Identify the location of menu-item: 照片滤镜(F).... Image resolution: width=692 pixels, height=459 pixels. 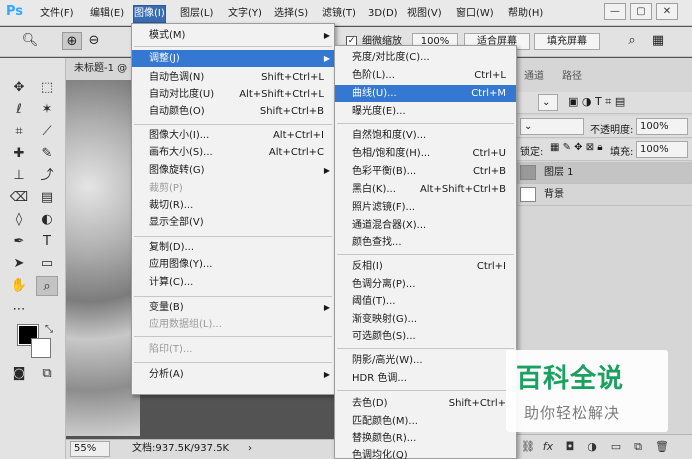
(425, 207).